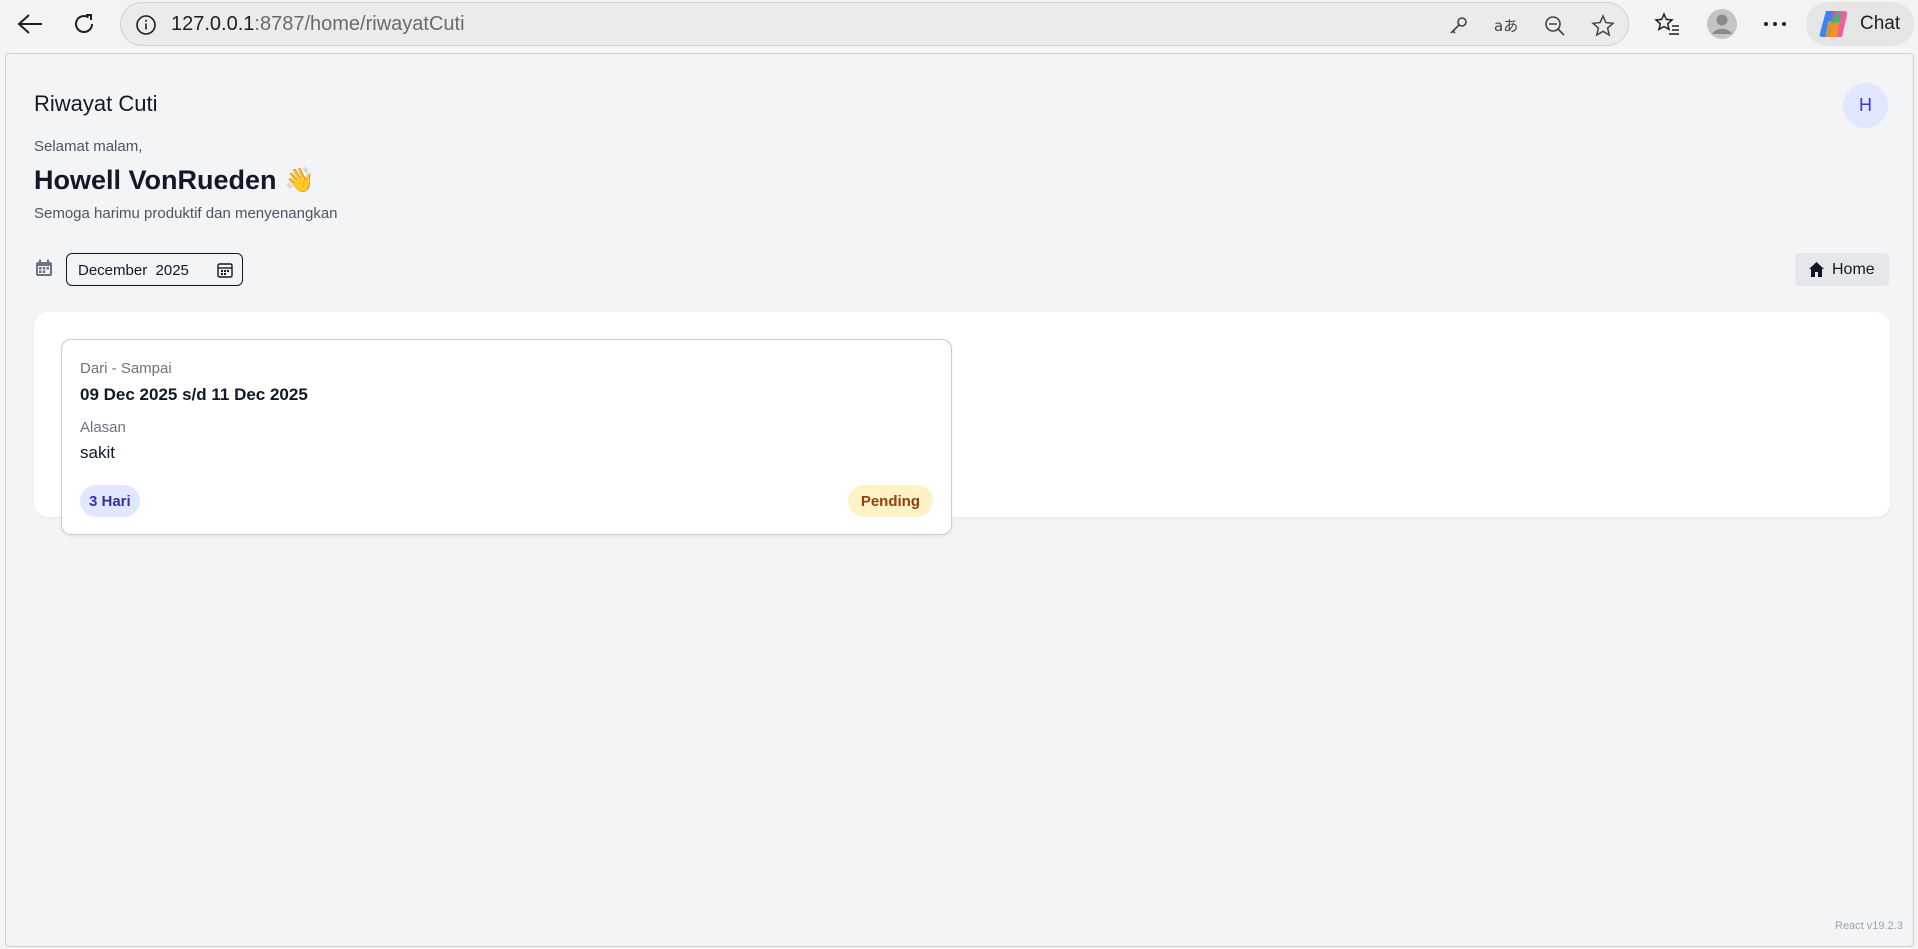 The width and height of the screenshot is (1918, 949). Describe the element at coordinates (84, 24) in the screenshot. I see `reload-icon` at that location.